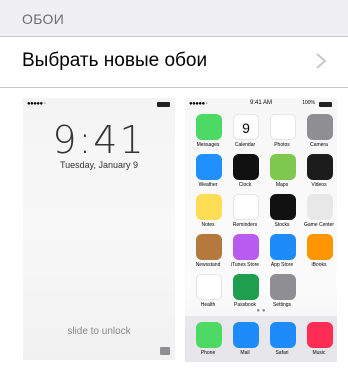  What do you see at coordinates (246, 335) in the screenshot?
I see `mail-icon` at bounding box center [246, 335].